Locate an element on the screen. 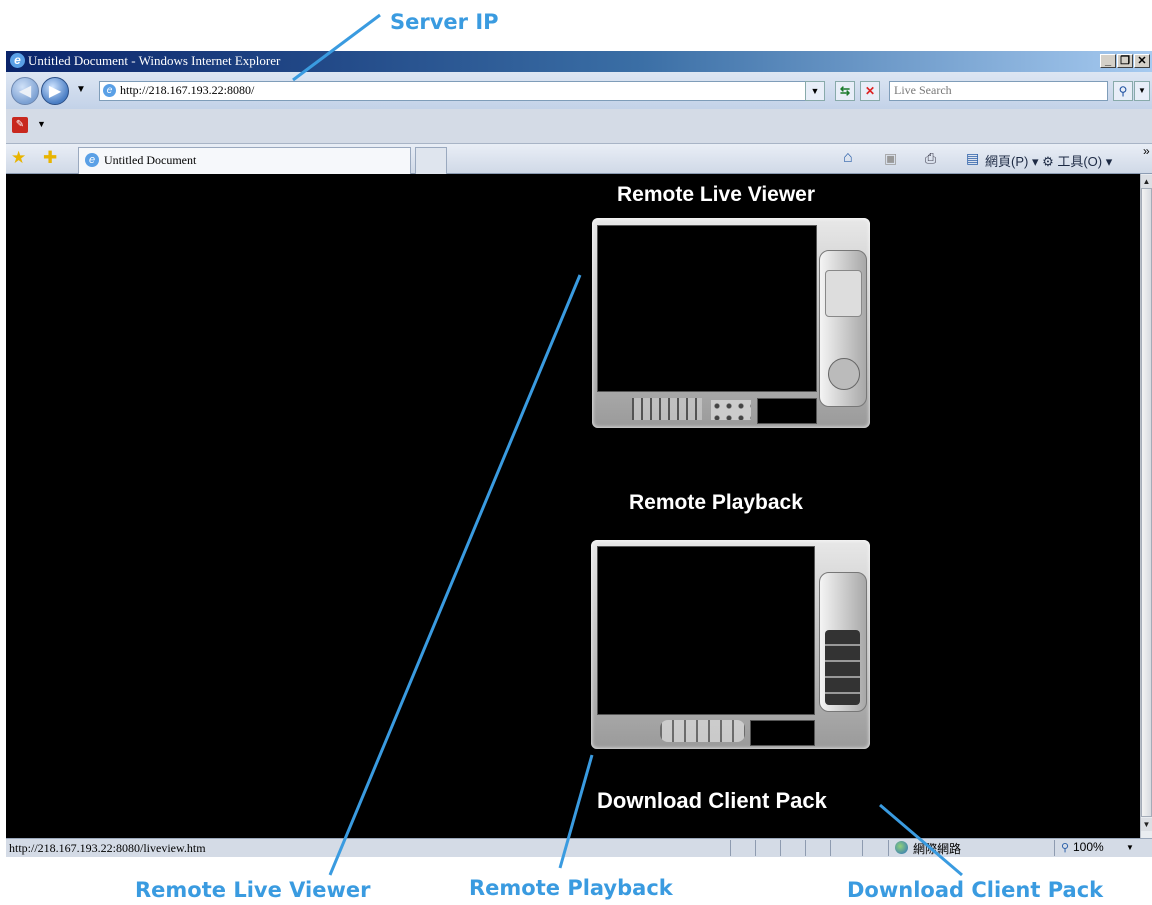 The width and height of the screenshot is (1152, 905). download-client-pack-link: Download Client Pack is located at coordinates (712, 801).